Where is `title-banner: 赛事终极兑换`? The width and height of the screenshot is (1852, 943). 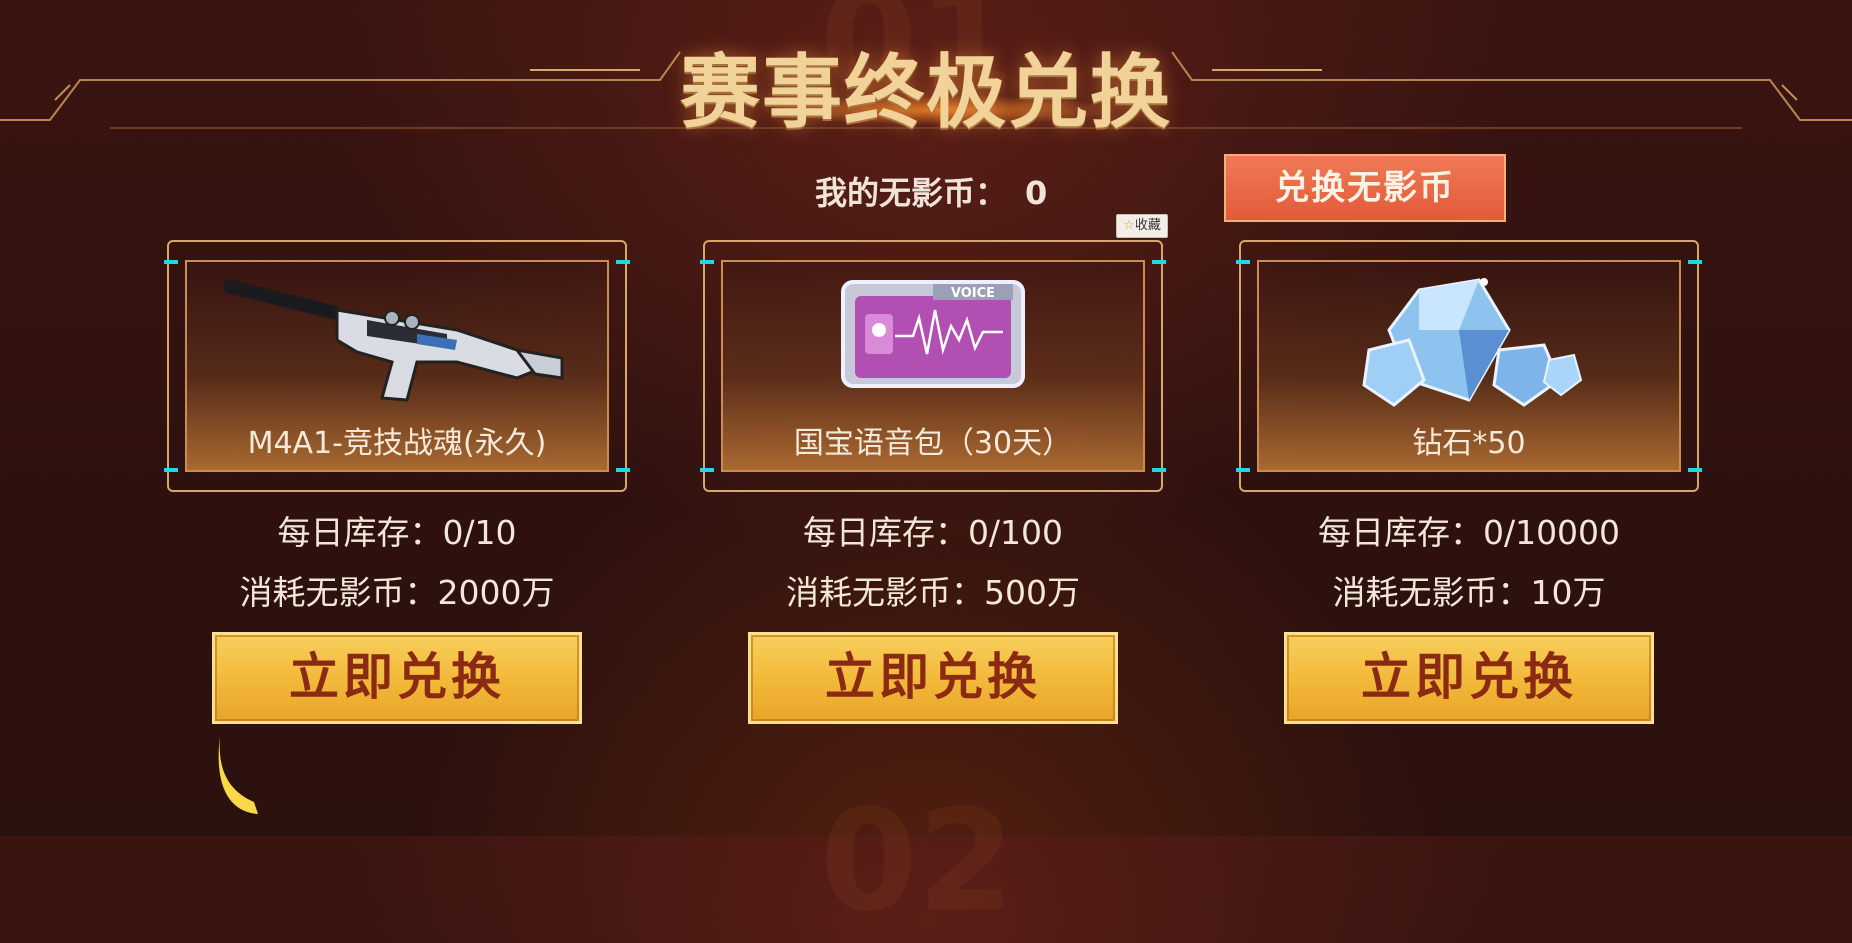
title-banner: 赛事终极兑换 is located at coordinates (926, 70).